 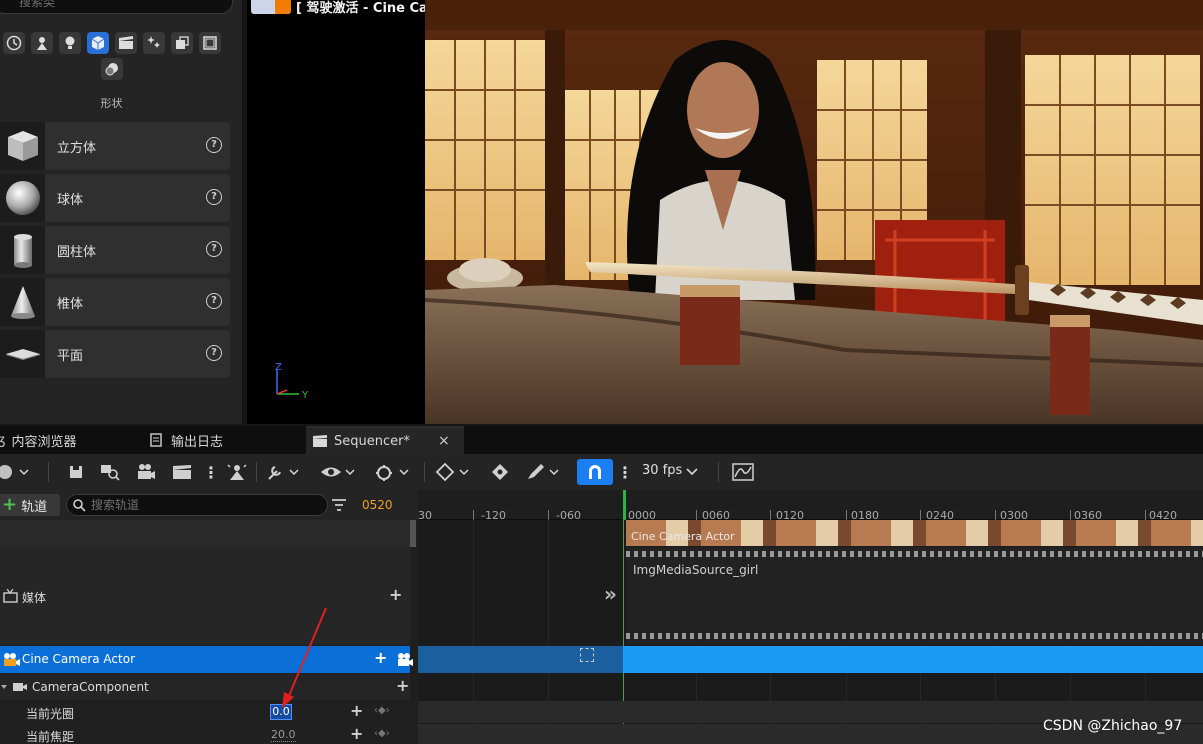 I want to click on shape-item-cube: 立方体 ?, so click(x=115, y=146).